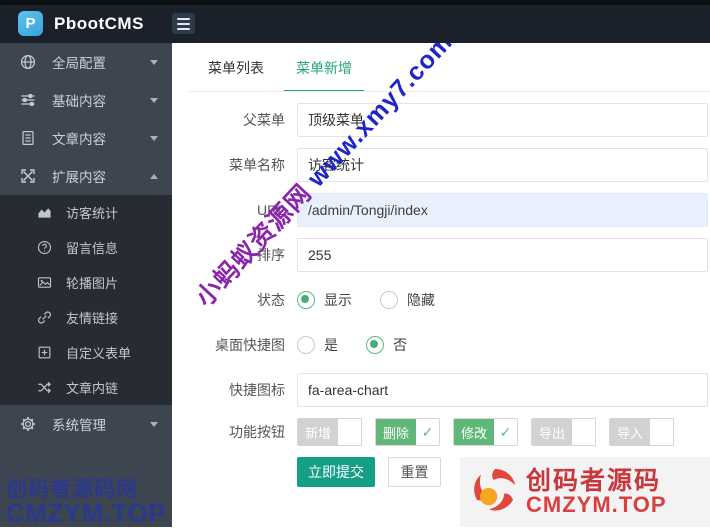  What do you see at coordinates (421, 300) in the screenshot?
I see `status-hide-label: 隐藏` at bounding box center [421, 300].